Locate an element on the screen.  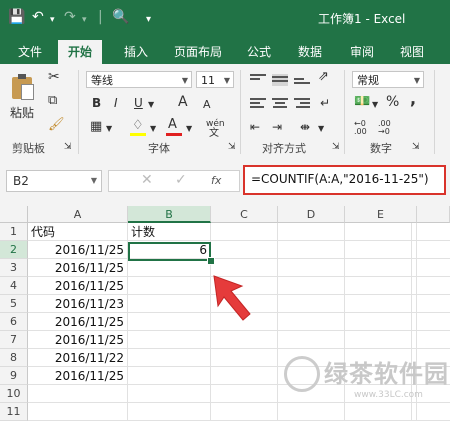
merge-dropdown-icon: ▼ is located at coordinates (321, 129).